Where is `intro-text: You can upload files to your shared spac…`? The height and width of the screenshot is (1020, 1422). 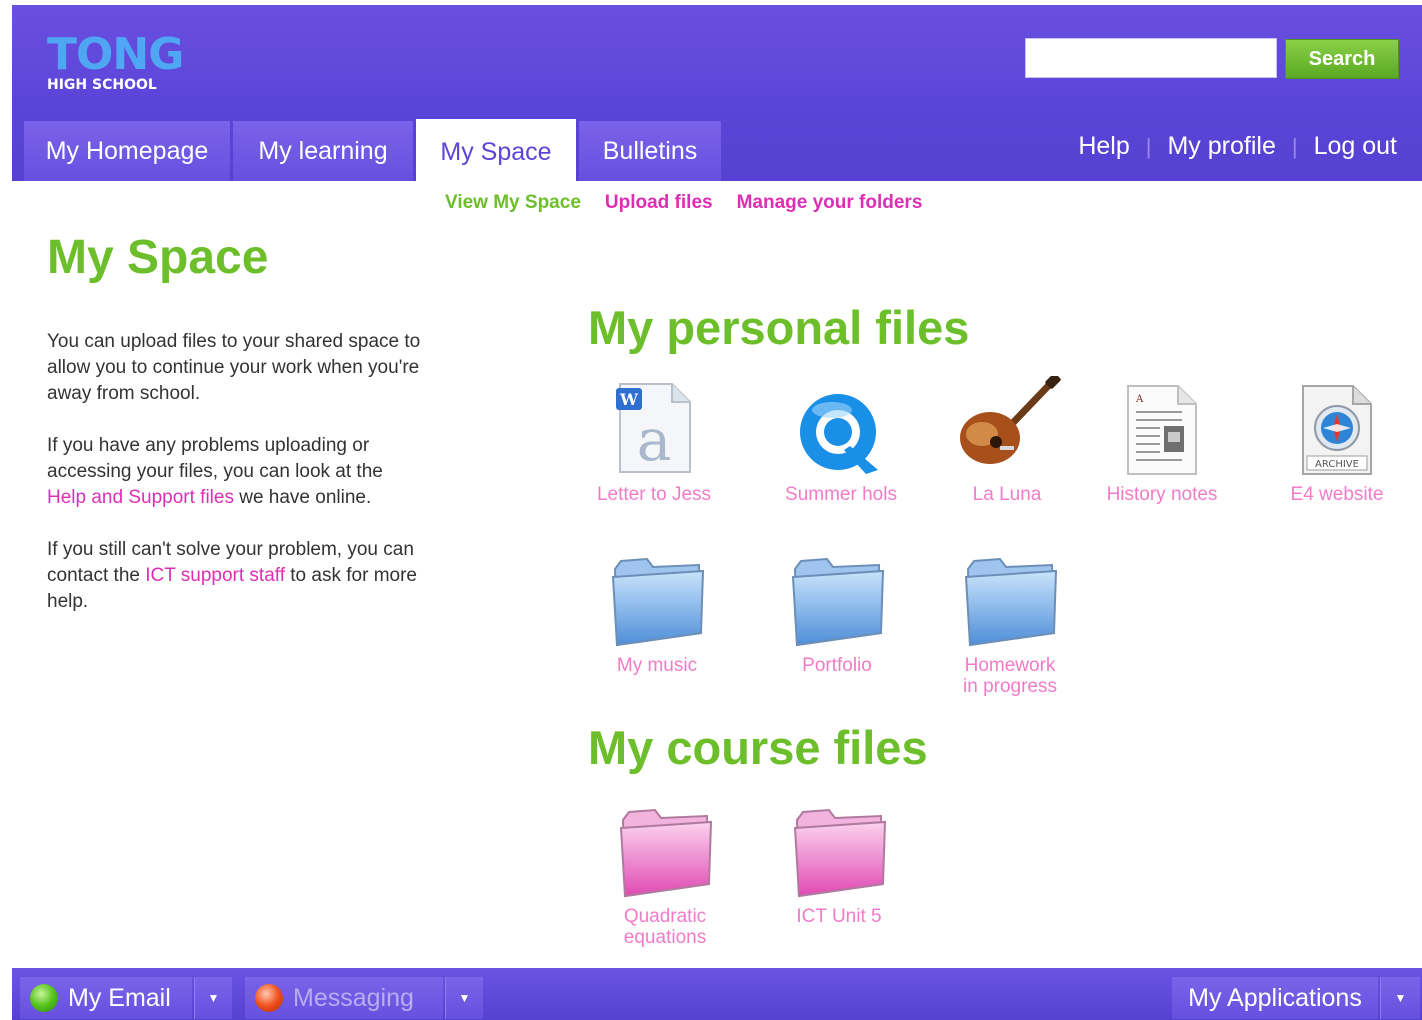
intro-text: You can upload files to your shared spac… is located at coordinates (237, 485).